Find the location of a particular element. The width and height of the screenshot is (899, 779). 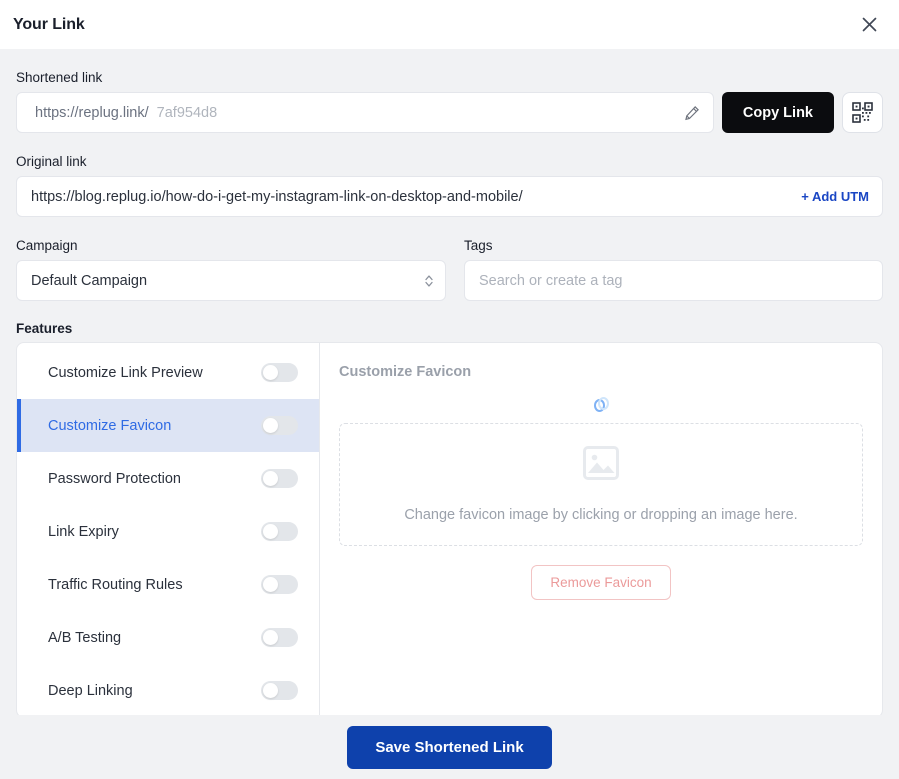

spinner-ring is located at coordinates (603, 403).